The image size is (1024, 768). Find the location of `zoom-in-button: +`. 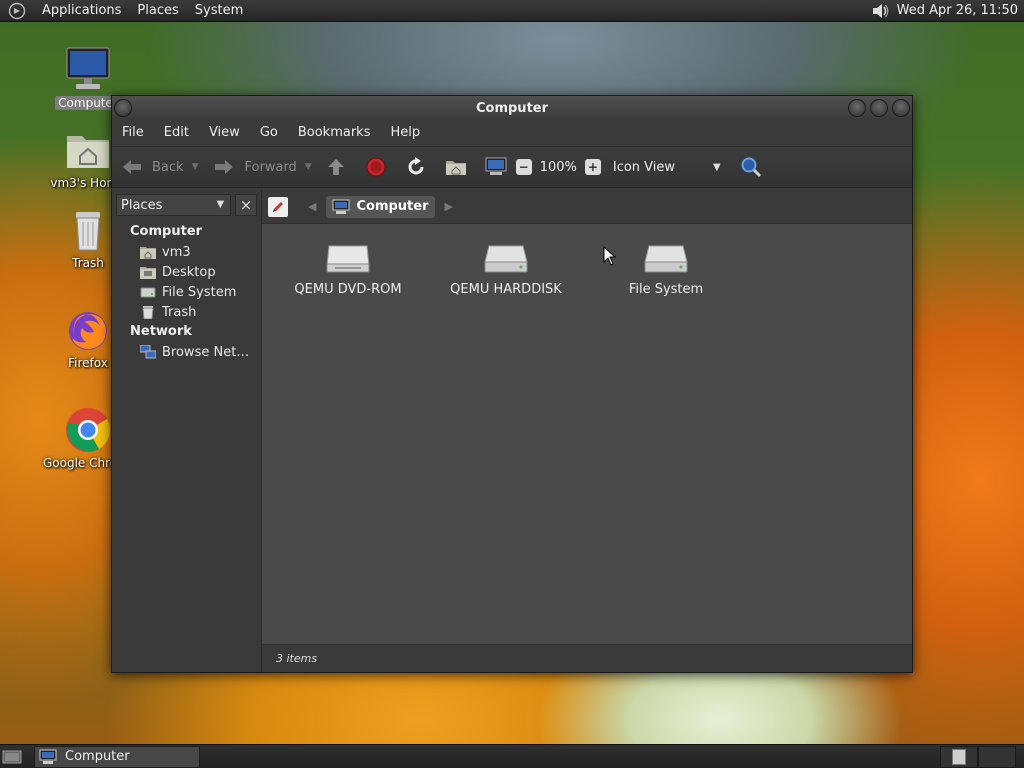

zoom-in-button: + is located at coordinates (592, 167).